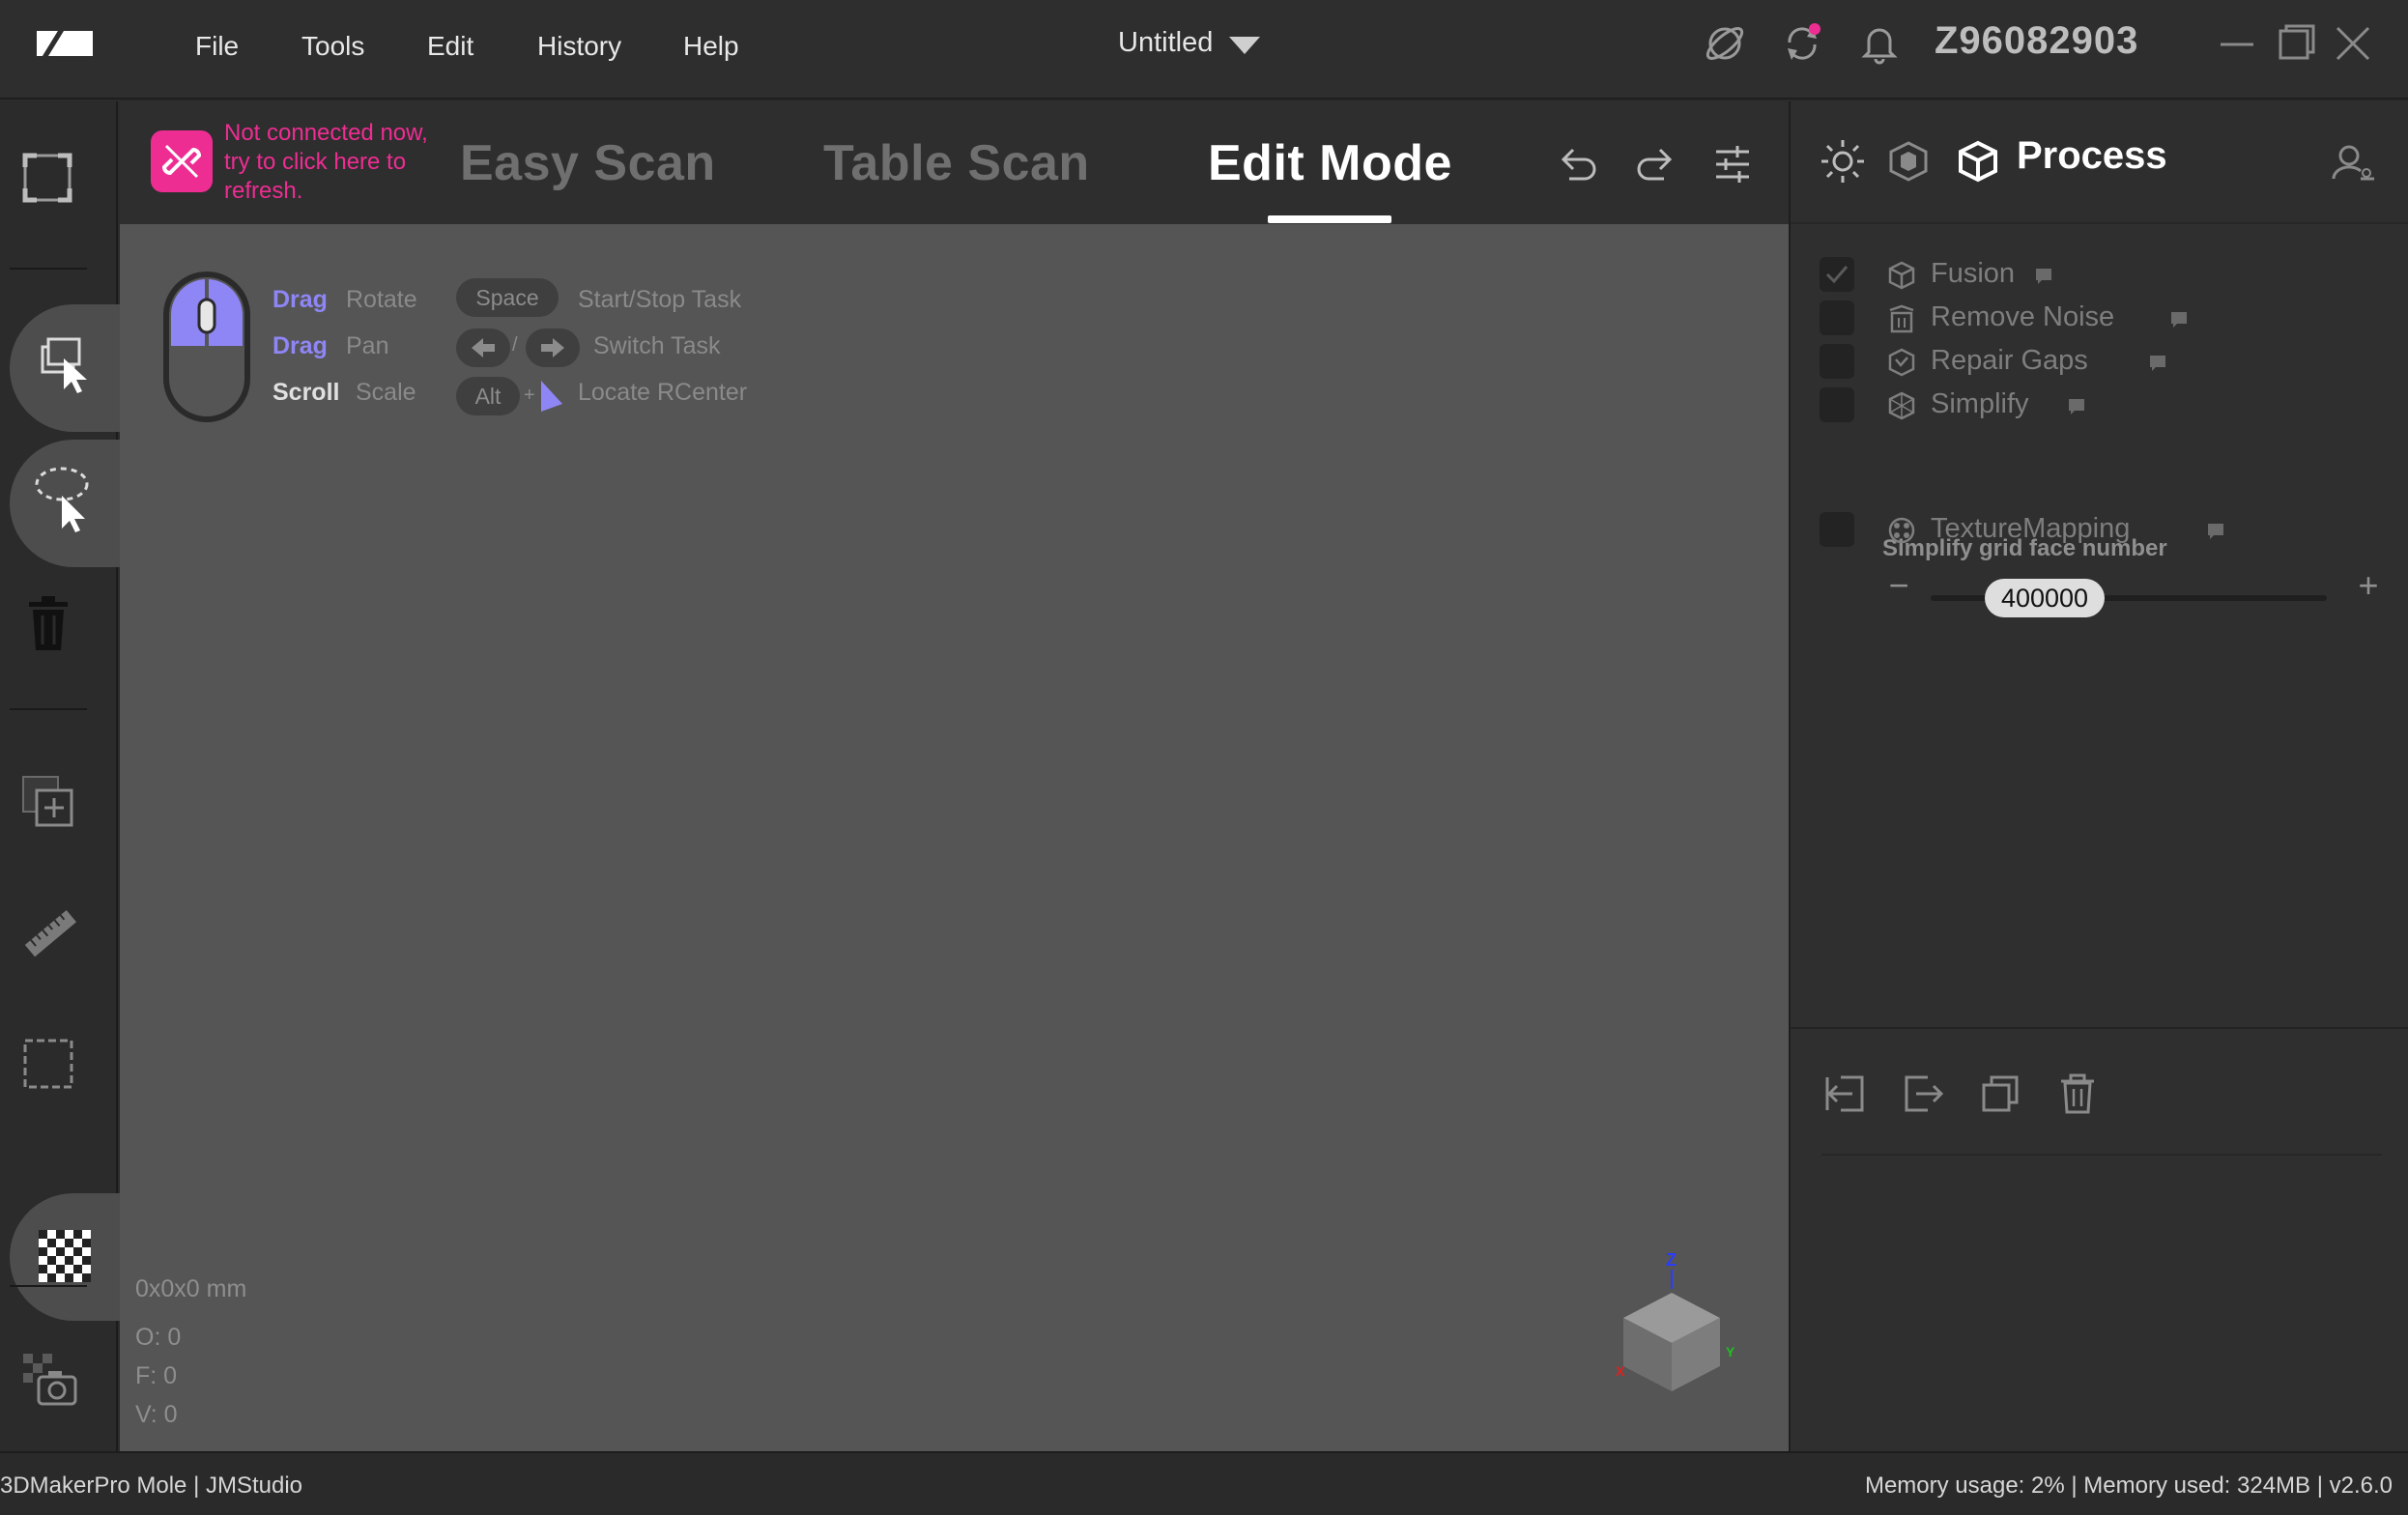 This screenshot has width=2408, height=1515. What do you see at coordinates (2369, 585) in the screenshot?
I see `slider-increment-button: +` at bounding box center [2369, 585].